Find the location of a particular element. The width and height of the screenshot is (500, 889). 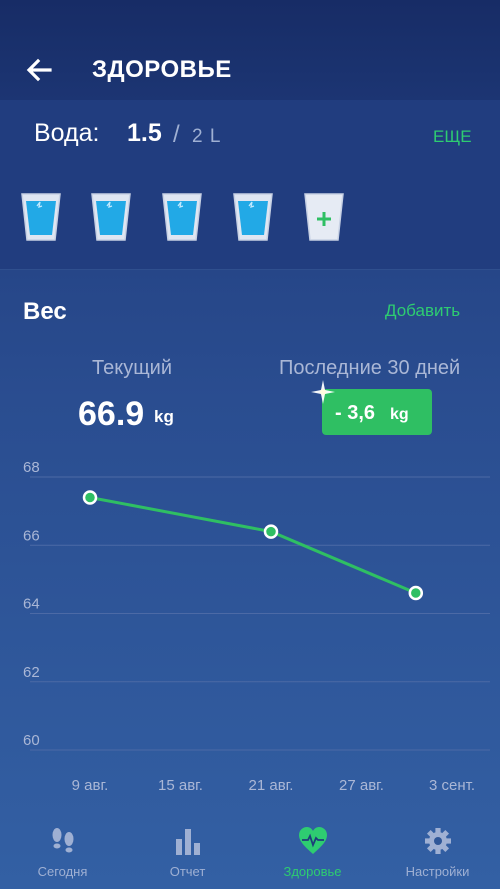

x-tick-label: 21 авг. is located at coordinates (271, 785).